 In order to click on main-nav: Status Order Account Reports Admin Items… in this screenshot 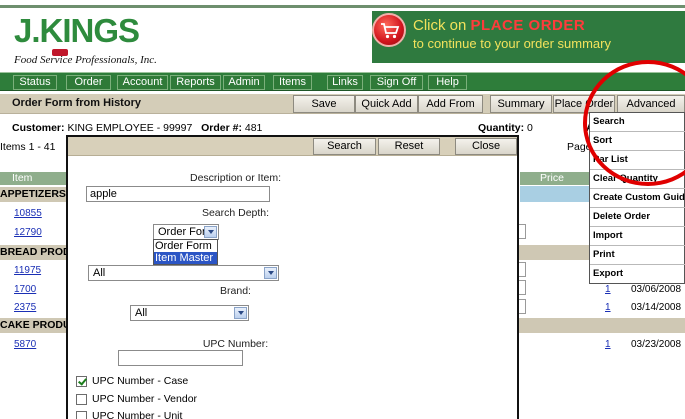, I will do `click(342, 81)`.